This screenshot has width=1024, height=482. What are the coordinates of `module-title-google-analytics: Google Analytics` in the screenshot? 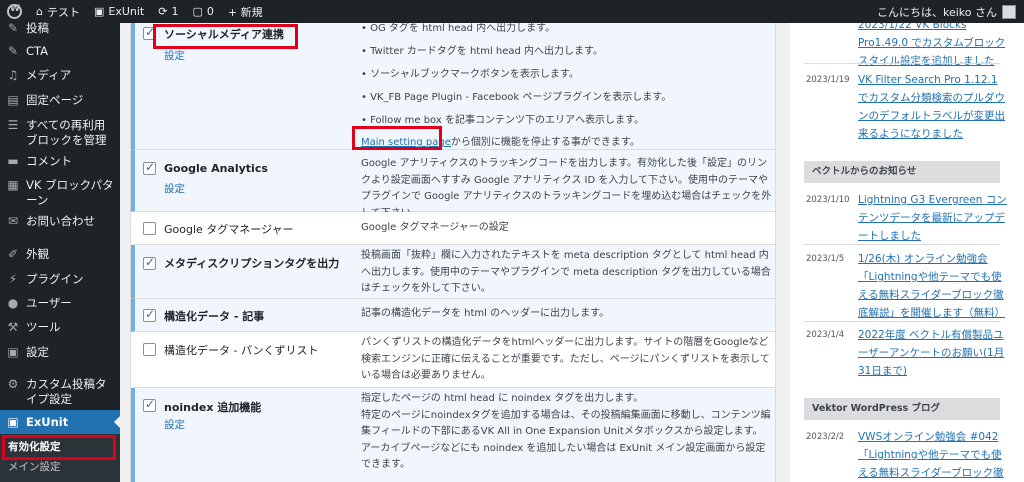 It's located at (216, 168).